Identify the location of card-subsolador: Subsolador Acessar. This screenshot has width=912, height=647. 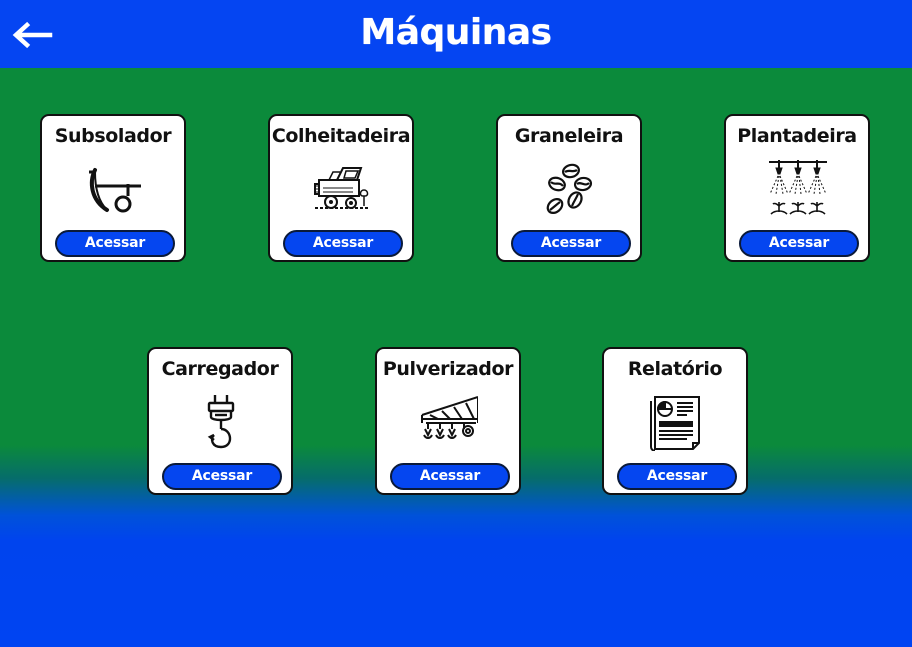
(113, 188).